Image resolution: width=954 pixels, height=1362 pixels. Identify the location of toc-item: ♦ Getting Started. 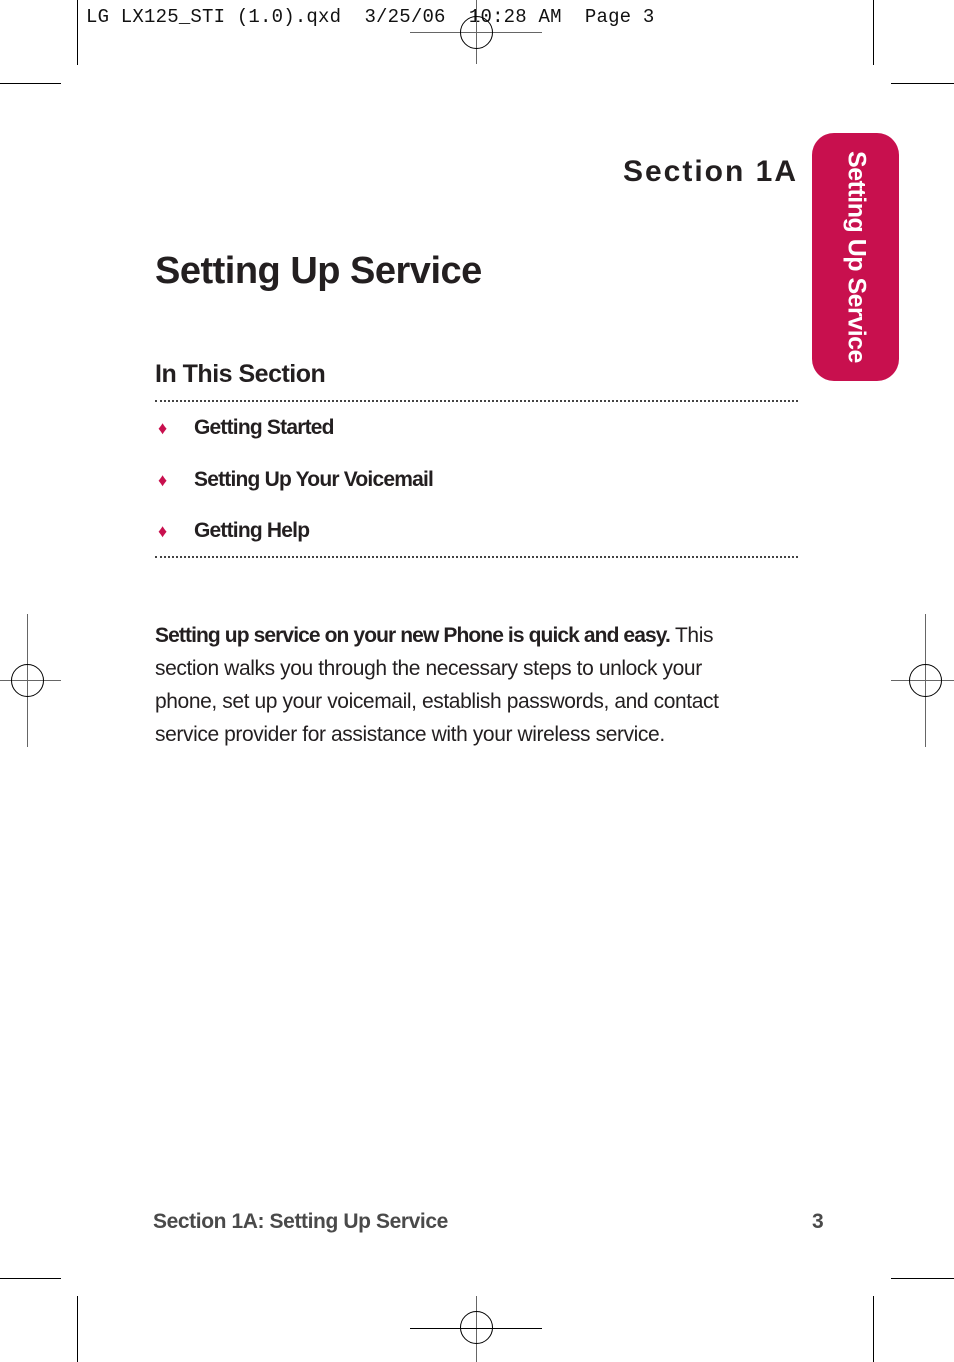
(246, 428).